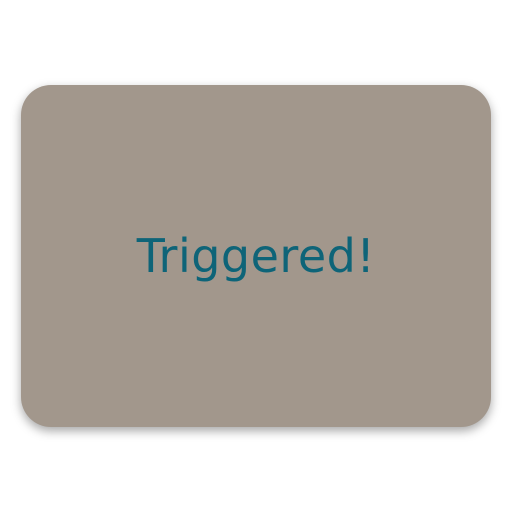 Image resolution: width=512 pixels, height=512 pixels. I want to click on status-message: Triggered!, so click(256, 256).